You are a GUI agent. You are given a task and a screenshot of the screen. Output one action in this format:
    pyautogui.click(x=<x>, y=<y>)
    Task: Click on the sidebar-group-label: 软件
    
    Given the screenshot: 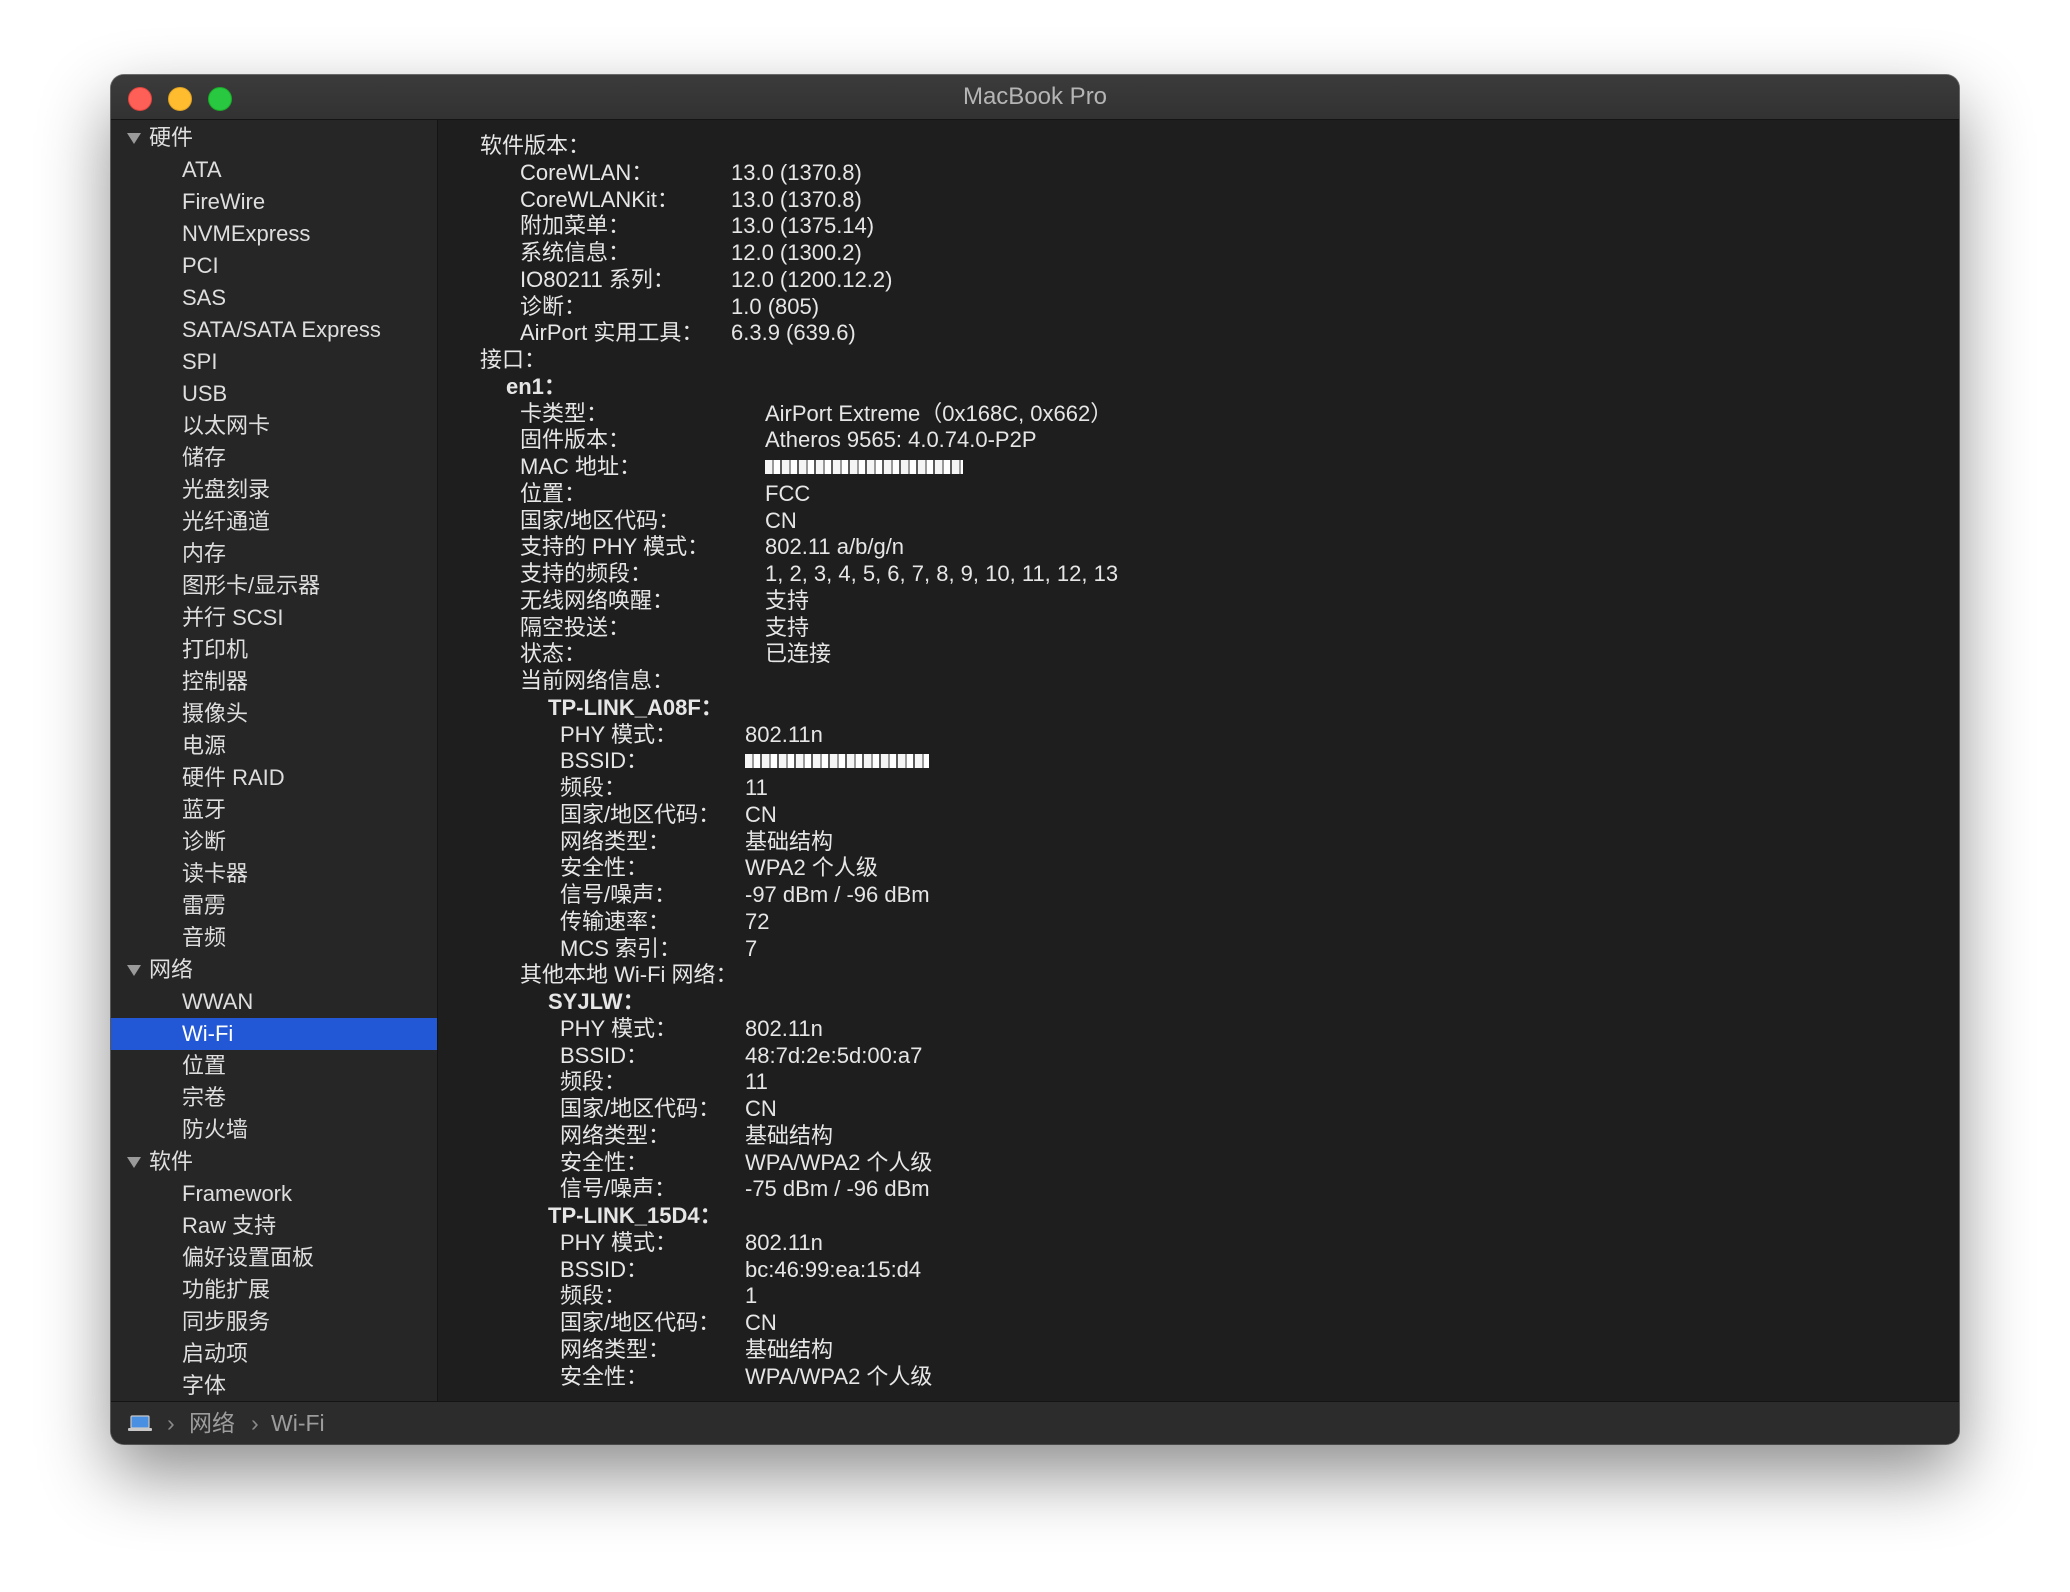 What is the action you would take?
    pyautogui.click(x=171, y=1161)
    